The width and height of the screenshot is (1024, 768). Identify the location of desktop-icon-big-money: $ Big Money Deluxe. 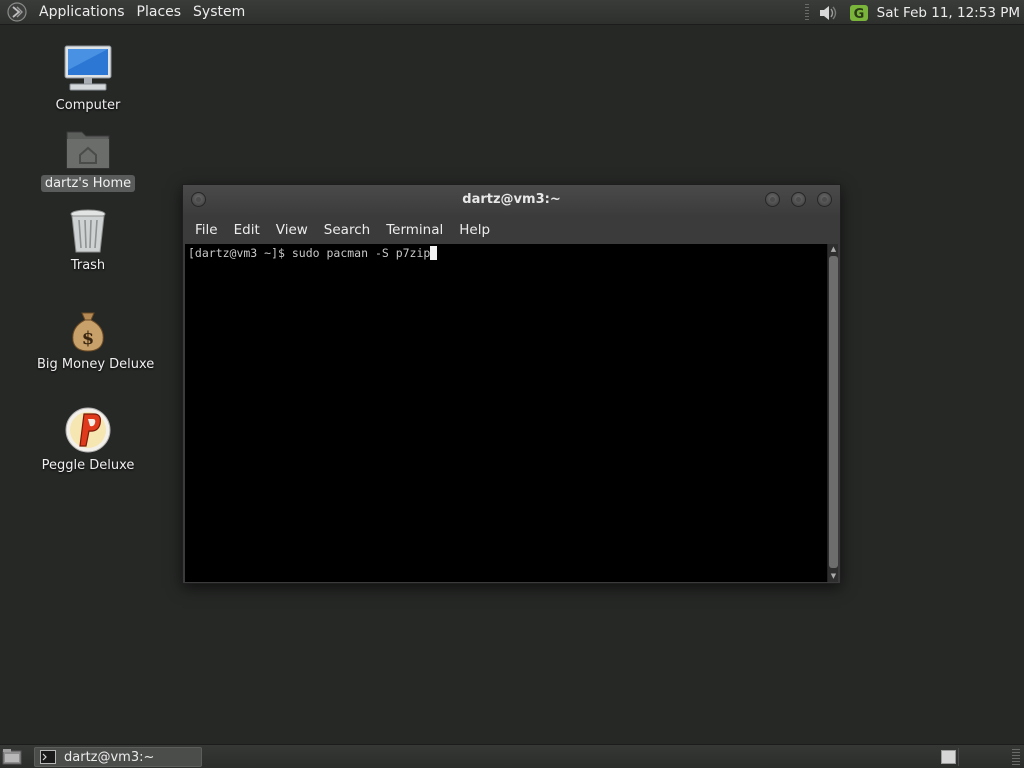
(93, 341).